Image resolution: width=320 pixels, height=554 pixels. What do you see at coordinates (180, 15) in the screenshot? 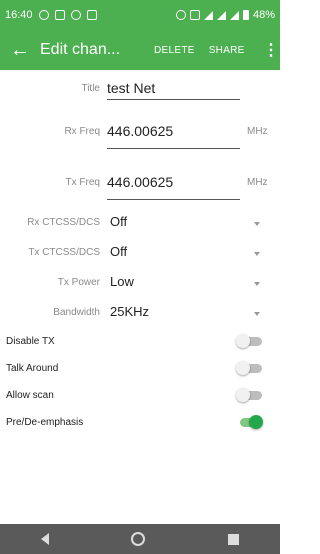
I see `alarm-icon` at bounding box center [180, 15].